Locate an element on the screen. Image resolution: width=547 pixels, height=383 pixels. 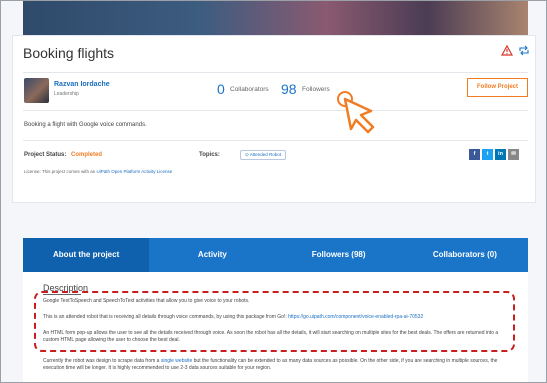
followers-count: 98 is located at coordinates (289, 89).